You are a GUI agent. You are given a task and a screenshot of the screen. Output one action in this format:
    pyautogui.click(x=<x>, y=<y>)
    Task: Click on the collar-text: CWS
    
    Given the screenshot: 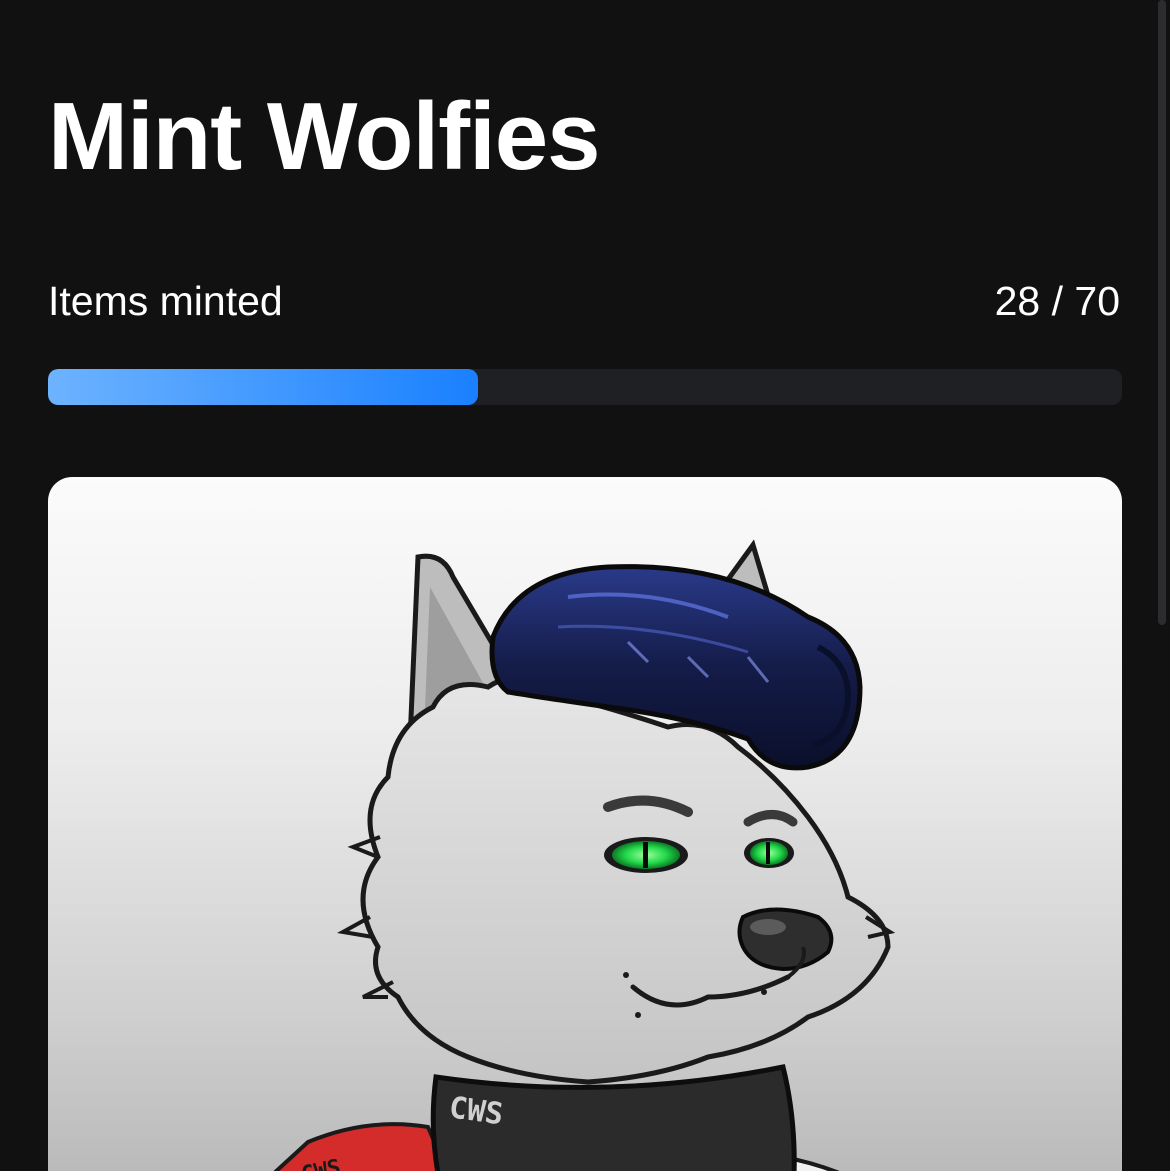 What is the action you would take?
    pyautogui.click(x=476, y=1111)
    